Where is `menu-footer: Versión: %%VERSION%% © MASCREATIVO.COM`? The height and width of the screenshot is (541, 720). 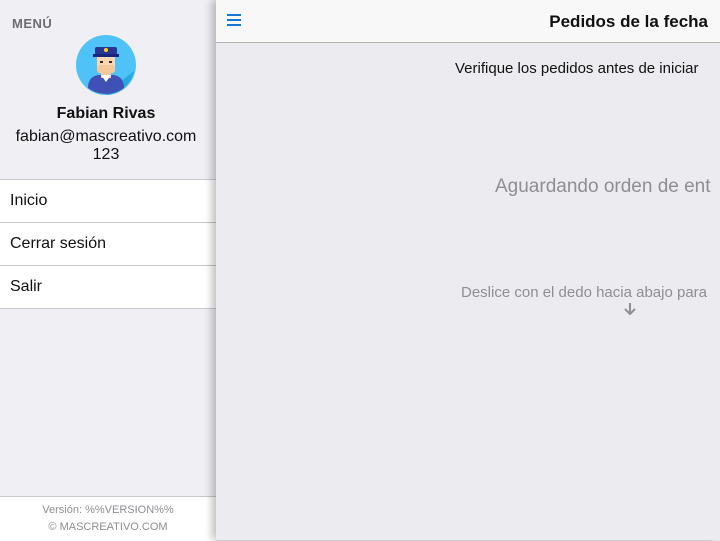 menu-footer: Versión: %%VERSION%% © MASCREATIVO.COM is located at coordinates (108, 518).